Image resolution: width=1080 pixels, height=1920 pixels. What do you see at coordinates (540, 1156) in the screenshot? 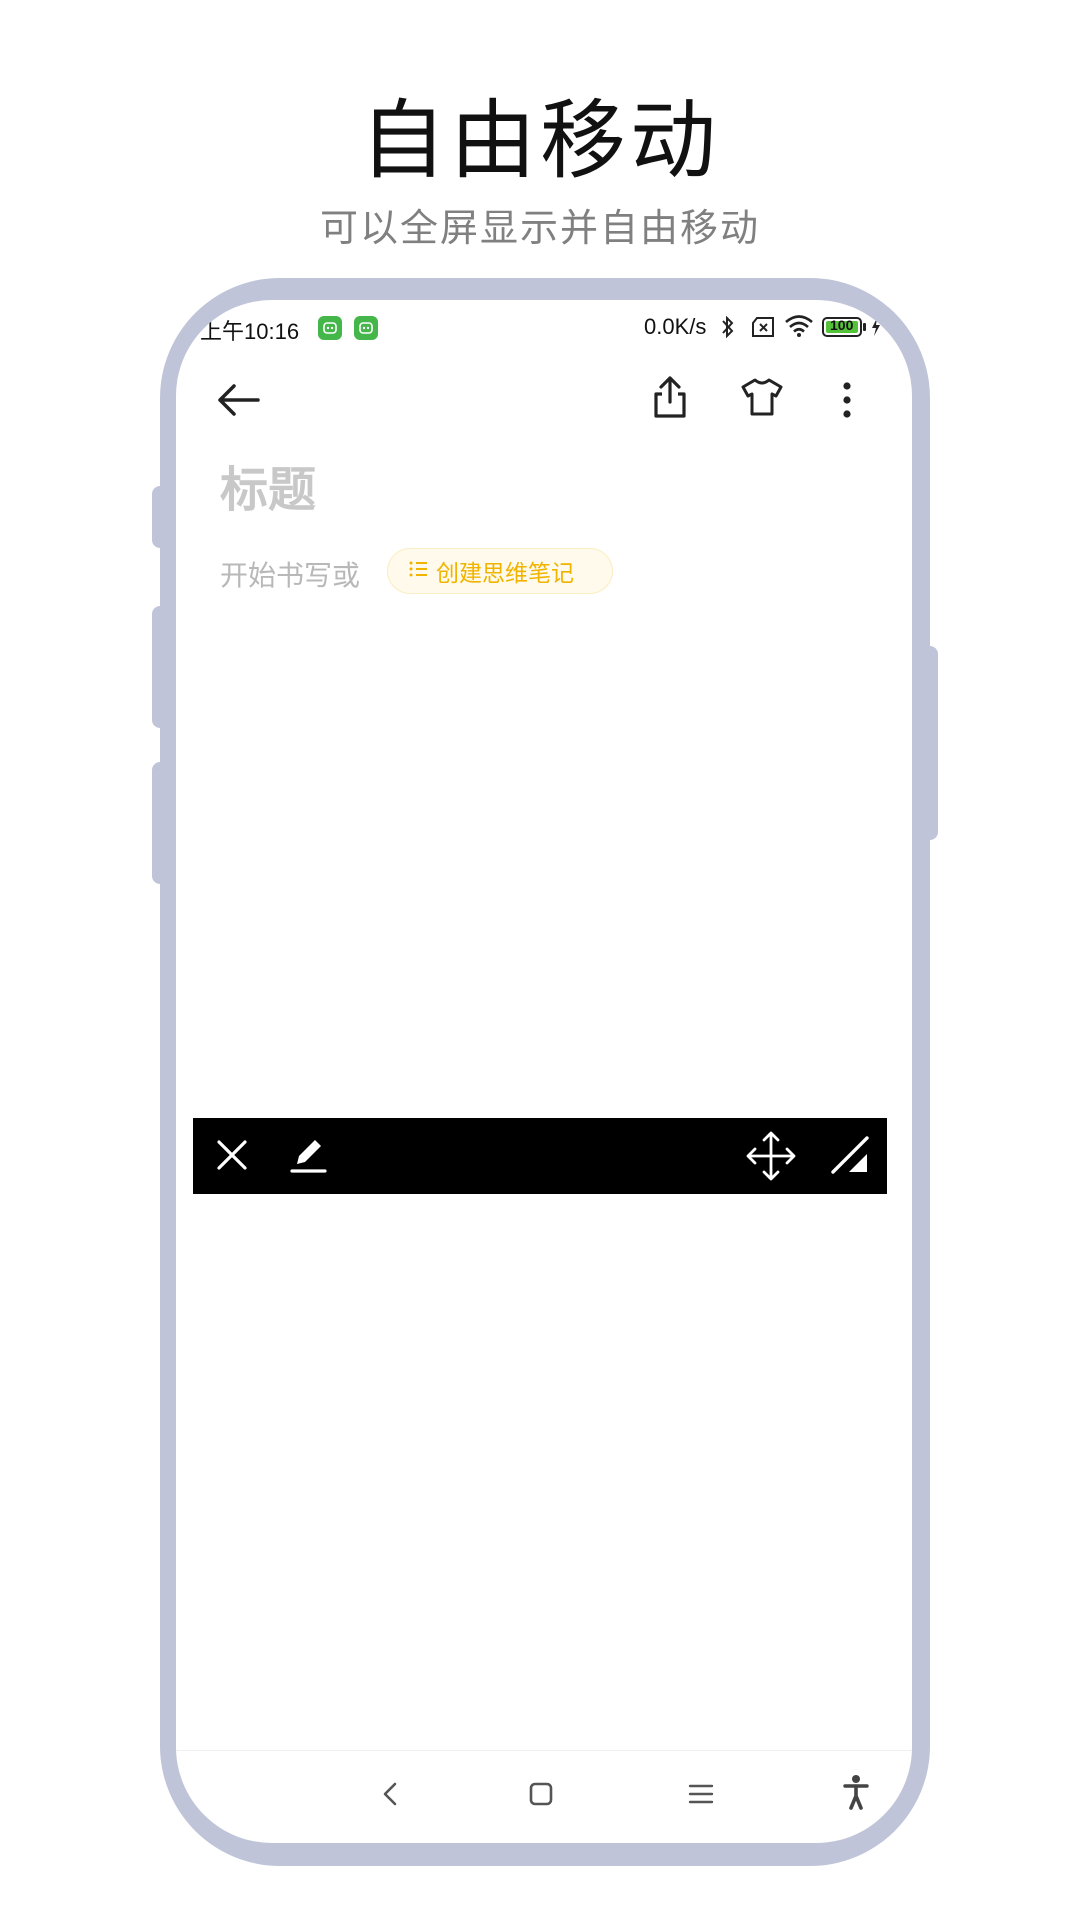
I see `floating-control-bar` at bounding box center [540, 1156].